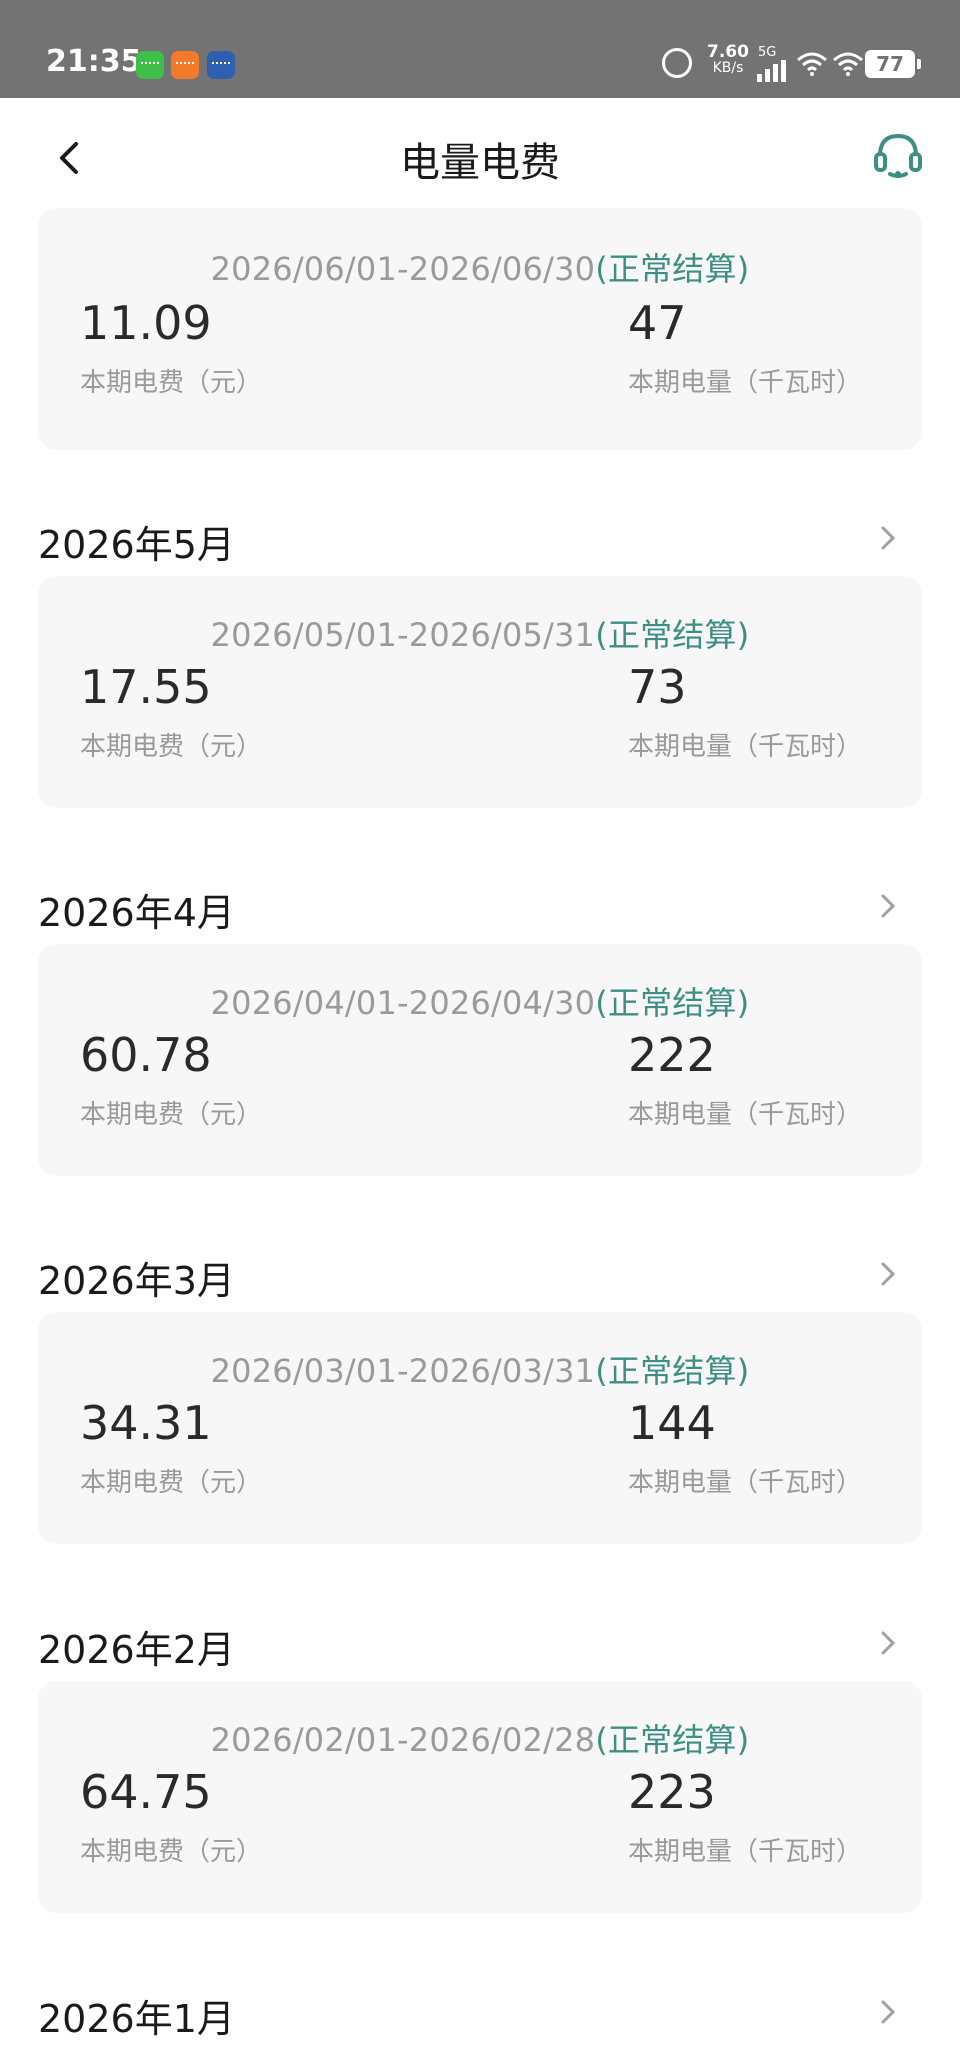 The width and height of the screenshot is (960, 2055). Describe the element at coordinates (672, 1792) in the screenshot. I see `bill-kwh-value: 223` at that location.